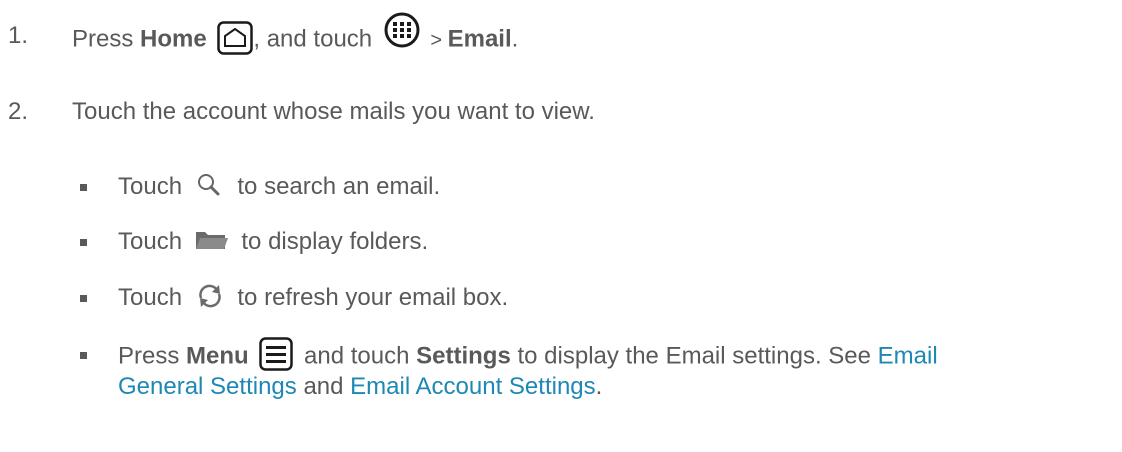 The height and width of the screenshot is (452, 1122). What do you see at coordinates (210, 185) in the screenshot?
I see `search-icon` at bounding box center [210, 185].